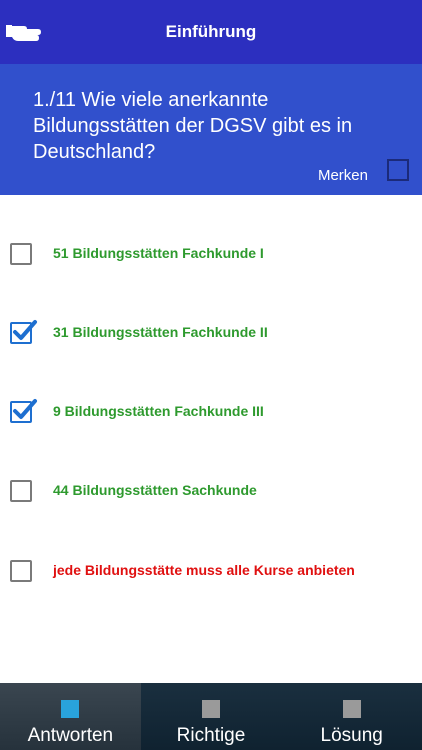 Image resolution: width=422 pixels, height=750 pixels. I want to click on tab-label: Lösung, so click(351, 735).